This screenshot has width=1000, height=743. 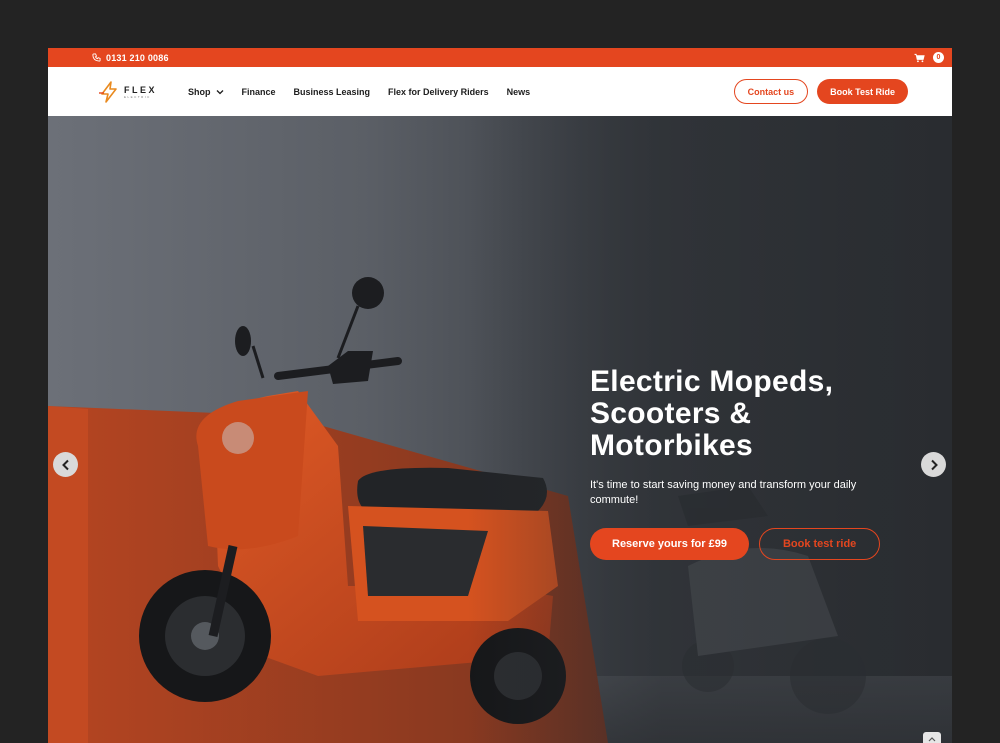 I want to click on nav-item-shop: Shop, so click(x=206, y=92).